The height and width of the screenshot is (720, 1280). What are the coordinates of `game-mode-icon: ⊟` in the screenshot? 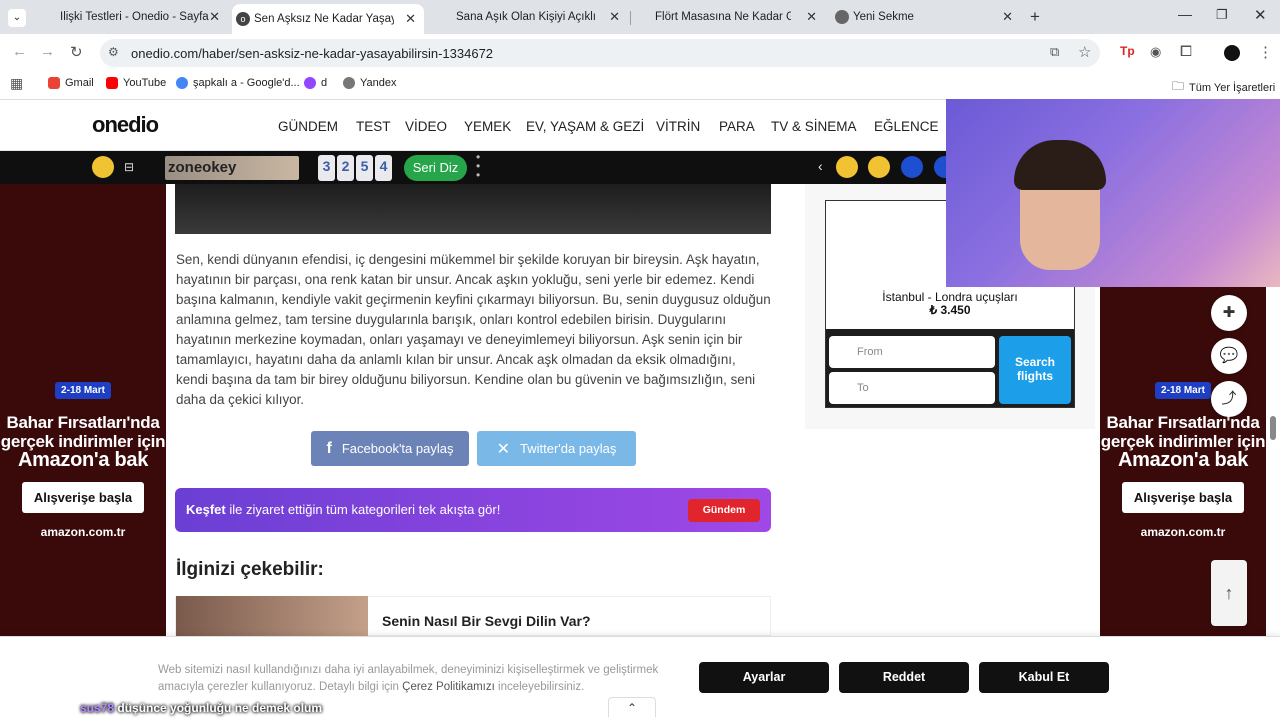 It's located at (129, 167).